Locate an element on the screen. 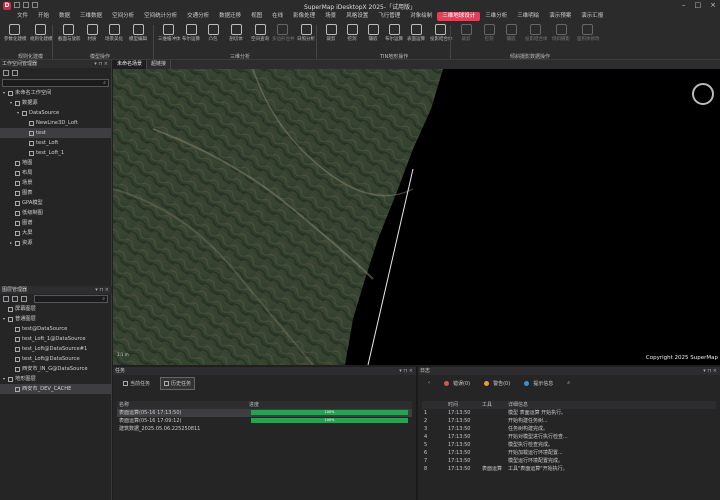 The width and height of the screenshot is (720, 500). ribbon-button: 三维缓冲体 is located at coordinates (169, 33).